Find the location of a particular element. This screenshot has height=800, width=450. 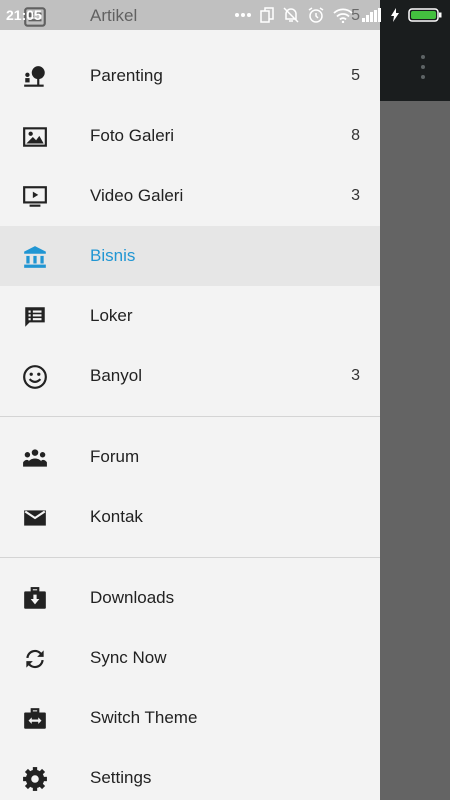

battery-icon is located at coordinates (425, 15).